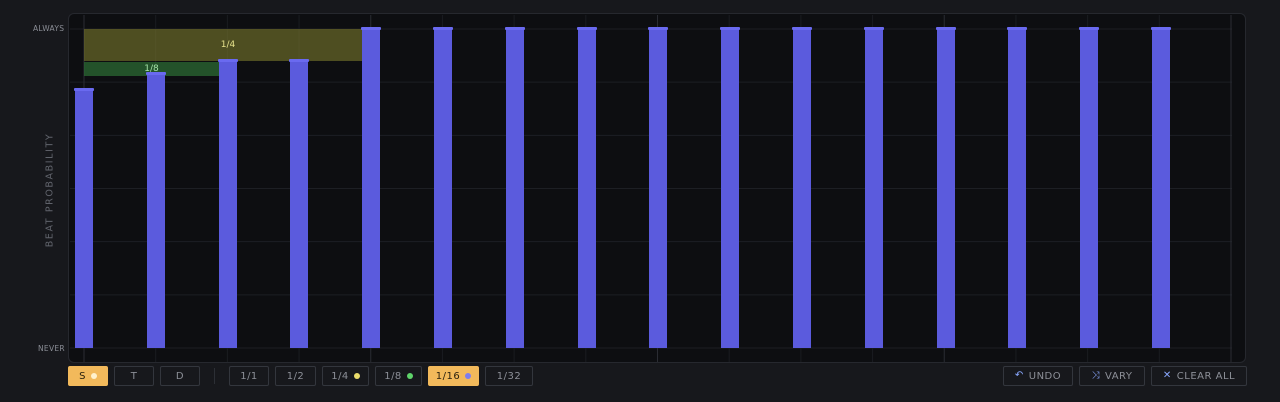 This screenshot has height=402, width=1280. I want to click on quarter-dot-icon, so click(356, 376).